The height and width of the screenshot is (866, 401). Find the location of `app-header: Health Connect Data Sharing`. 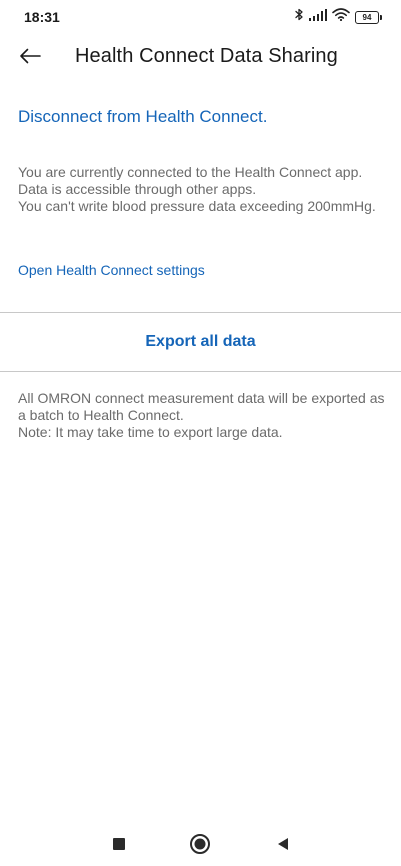

app-header: Health Connect Data Sharing is located at coordinates (200, 59).